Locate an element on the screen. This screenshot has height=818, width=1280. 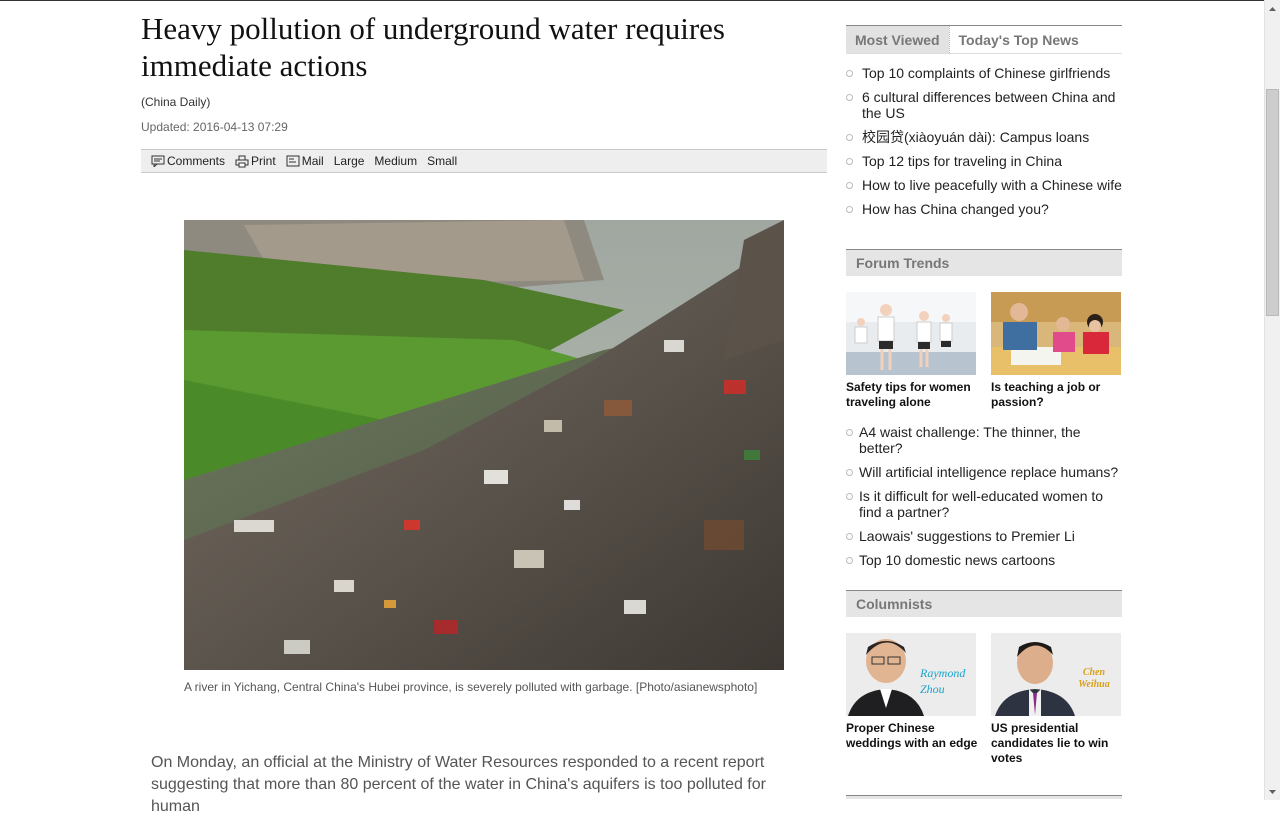
tab-most-viewed: Most Viewed is located at coordinates (897, 39).